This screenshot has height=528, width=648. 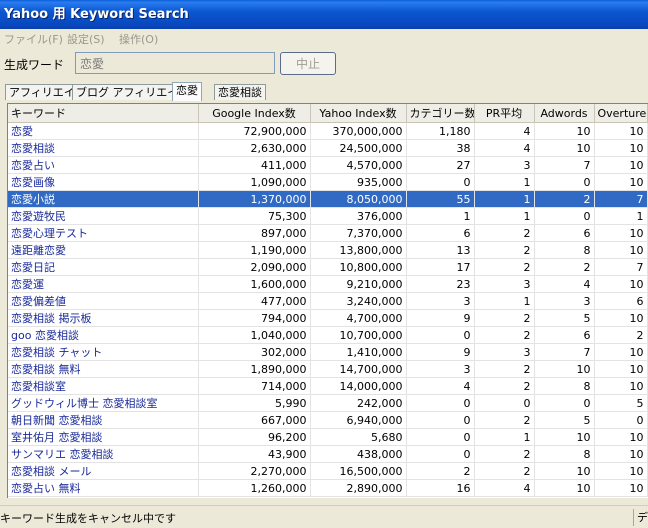 I want to click on table-row: 恋愛画像 1,090,000 935,000 0 1 0 10, so click(x=328, y=182).